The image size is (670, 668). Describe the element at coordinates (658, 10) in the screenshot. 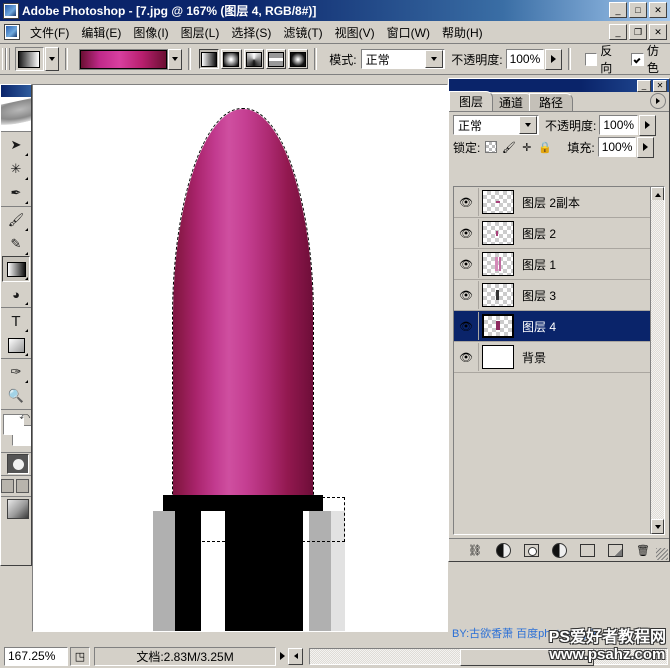

I see `close-button: ✕` at that location.